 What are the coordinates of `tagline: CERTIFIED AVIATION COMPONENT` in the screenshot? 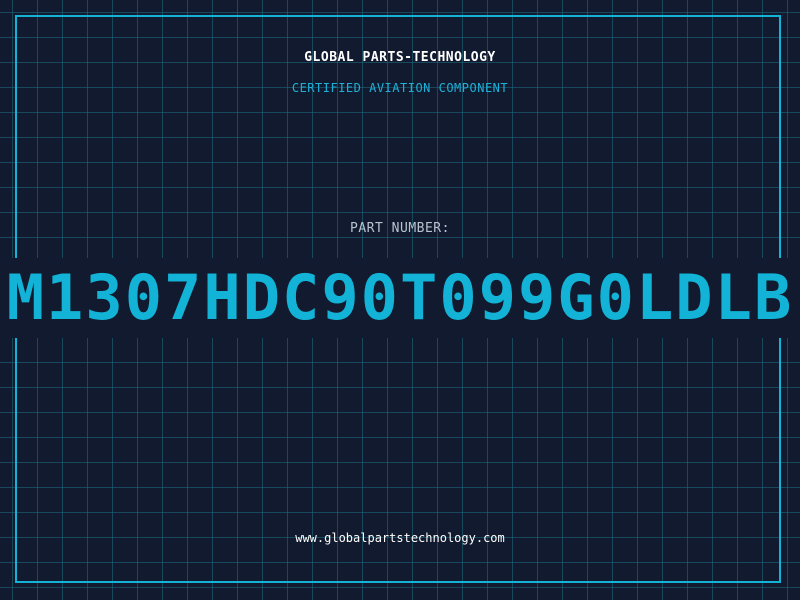 It's located at (400, 88).